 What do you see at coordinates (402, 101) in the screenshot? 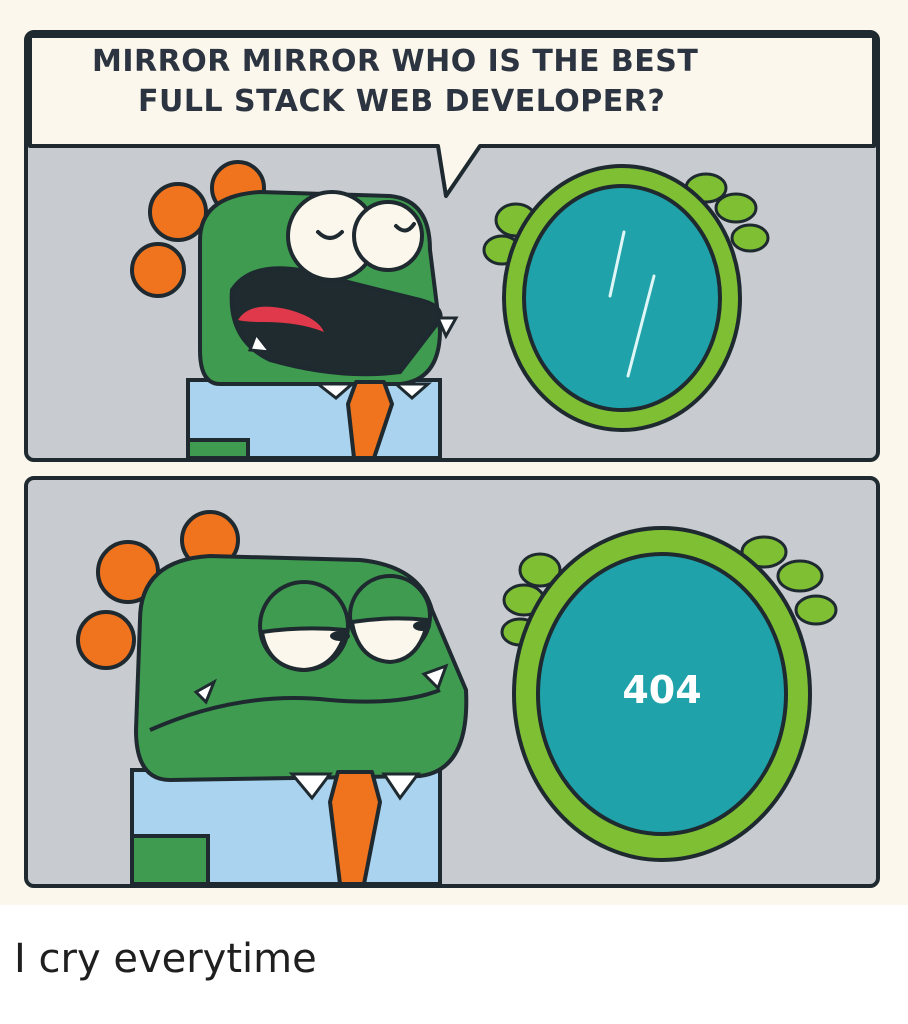
I see `speech-line-2: FULL STACK WEB DEVELOPER?` at bounding box center [402, 101].